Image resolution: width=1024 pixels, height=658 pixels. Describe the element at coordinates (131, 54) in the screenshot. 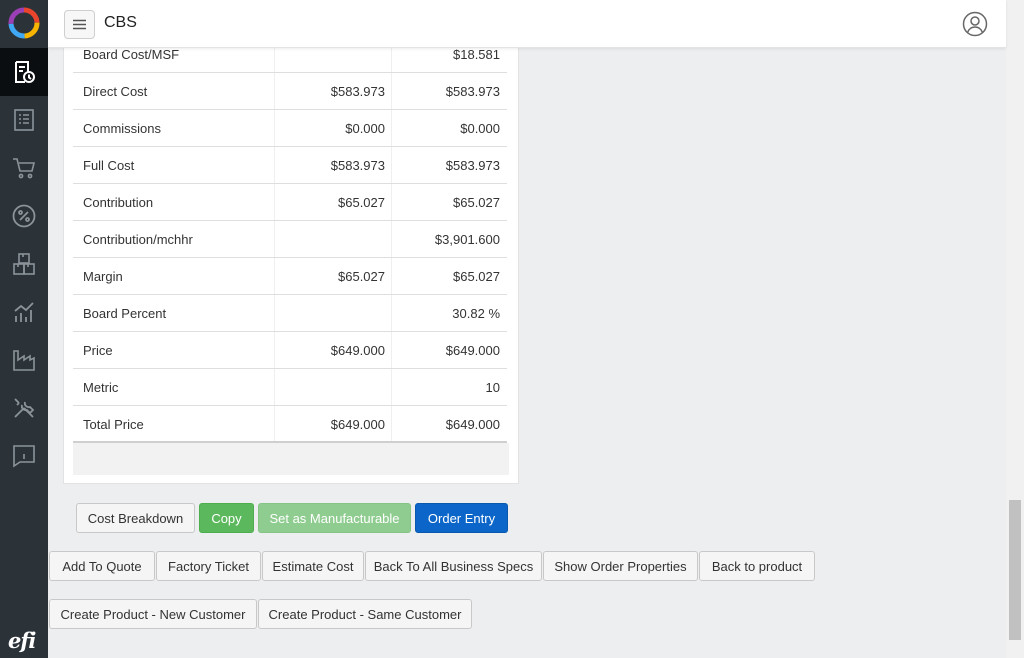

I see `row-label: Board Cost/MSF` at that location.